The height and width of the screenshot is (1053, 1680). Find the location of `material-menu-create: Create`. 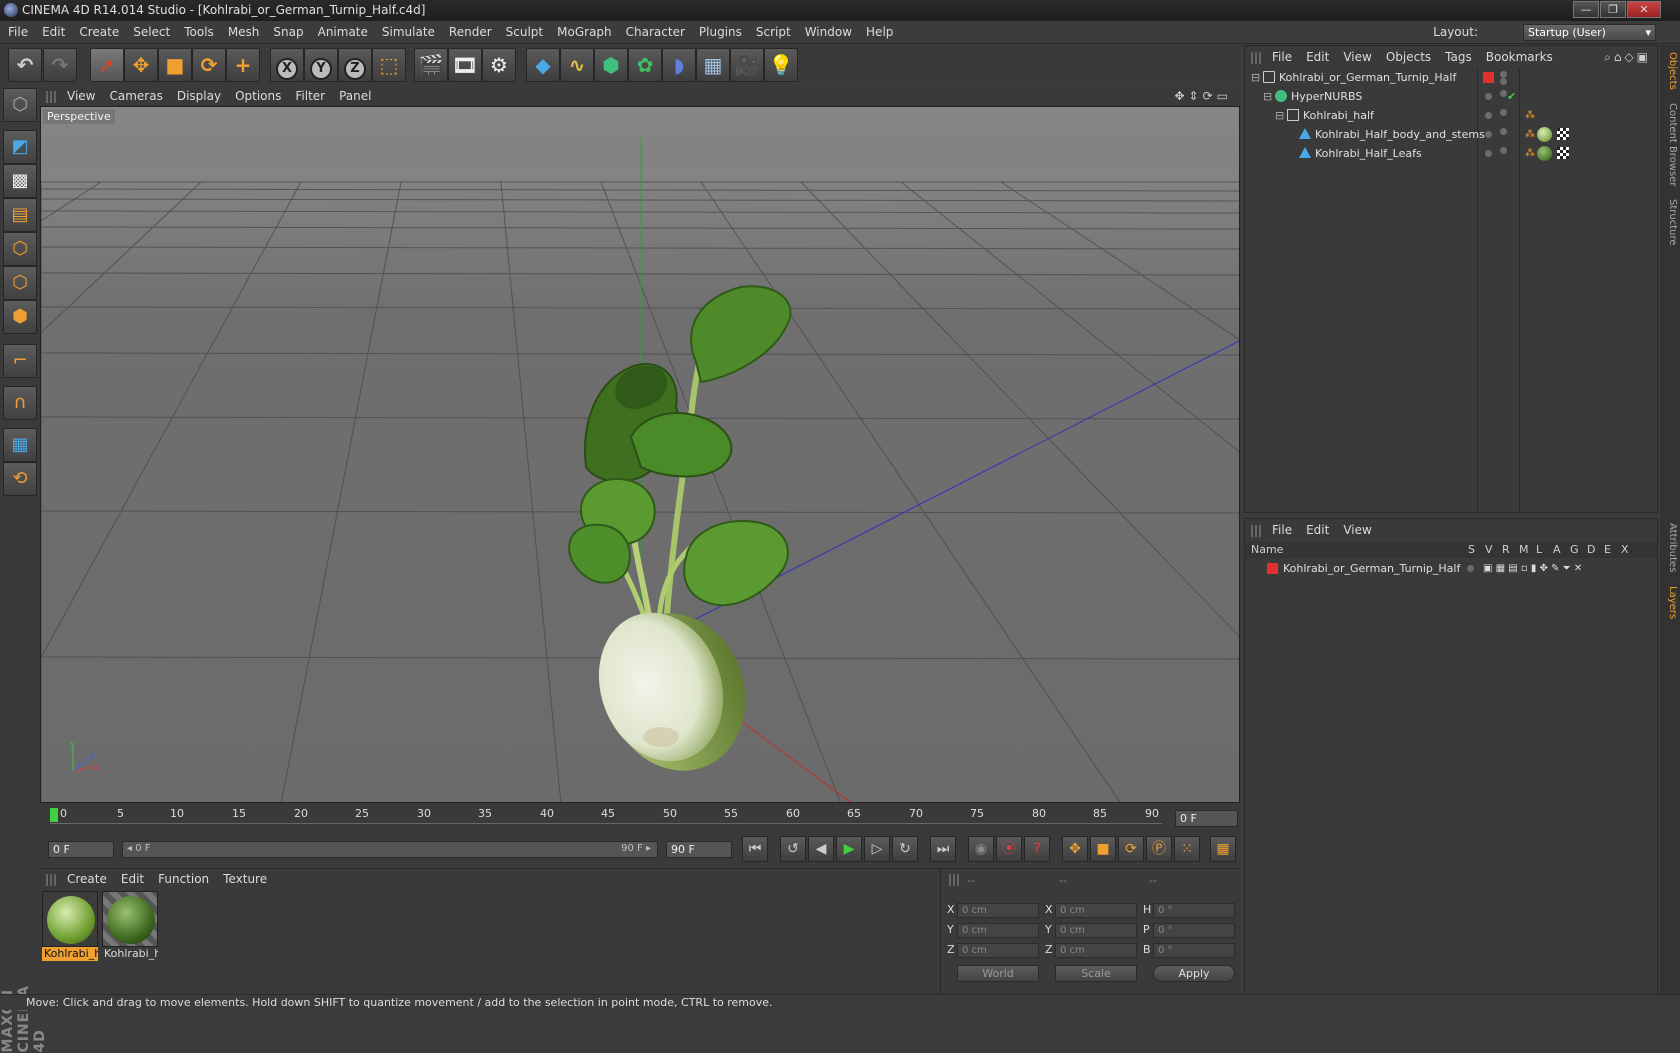

material-menu-create: Create is located at coordinates (87, 879).